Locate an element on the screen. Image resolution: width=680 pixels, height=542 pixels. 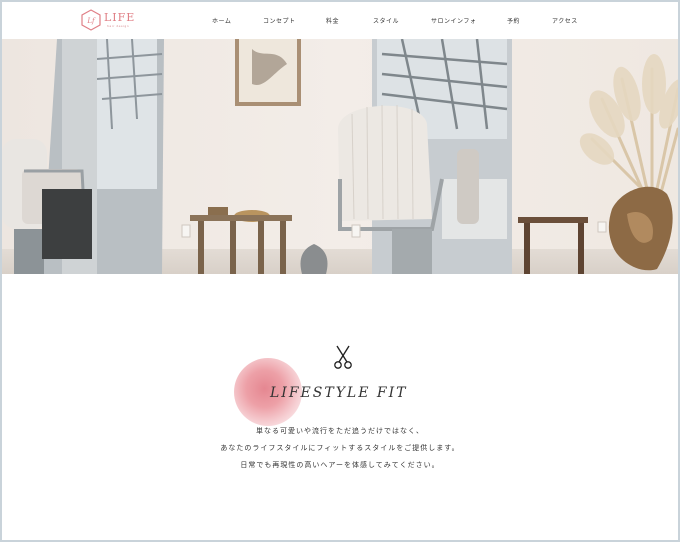
intro-line-3: 日常でも再現性の高いヘアーを体感してみてください。 is located at coordinates (340, 465).